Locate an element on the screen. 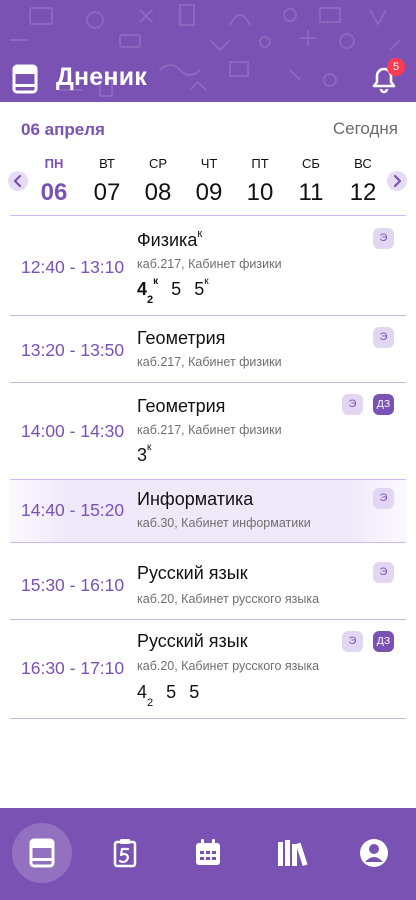 The width and height of the screenshot is (416, 900). grade: 5к is located at coordinates (201, 287).